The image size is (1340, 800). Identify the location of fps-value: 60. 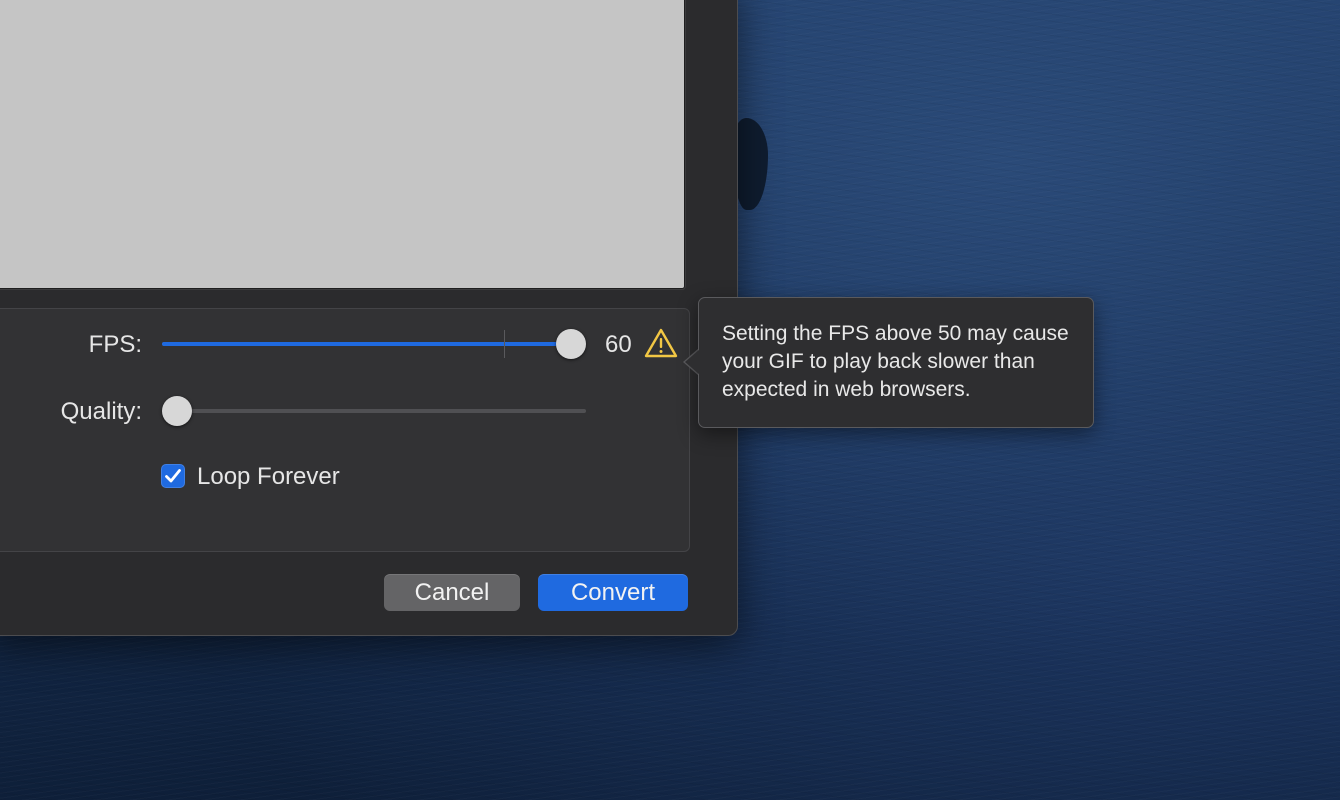
(618, 344).